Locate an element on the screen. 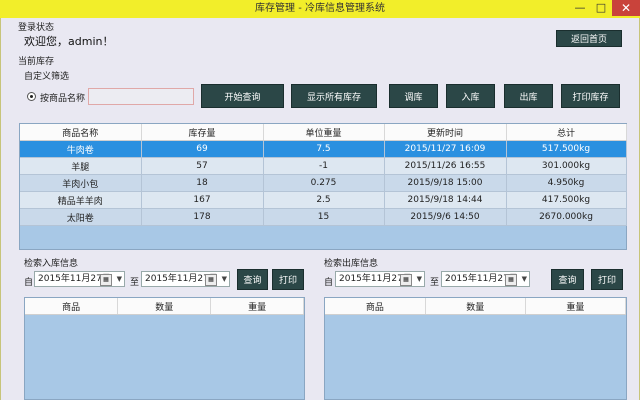 The width and height of the screenshot is (640, 400). table-row: 牛肉卷 69 7.5 2015/11/27 16:09 517.500kg is located at coordinates (323, 149).